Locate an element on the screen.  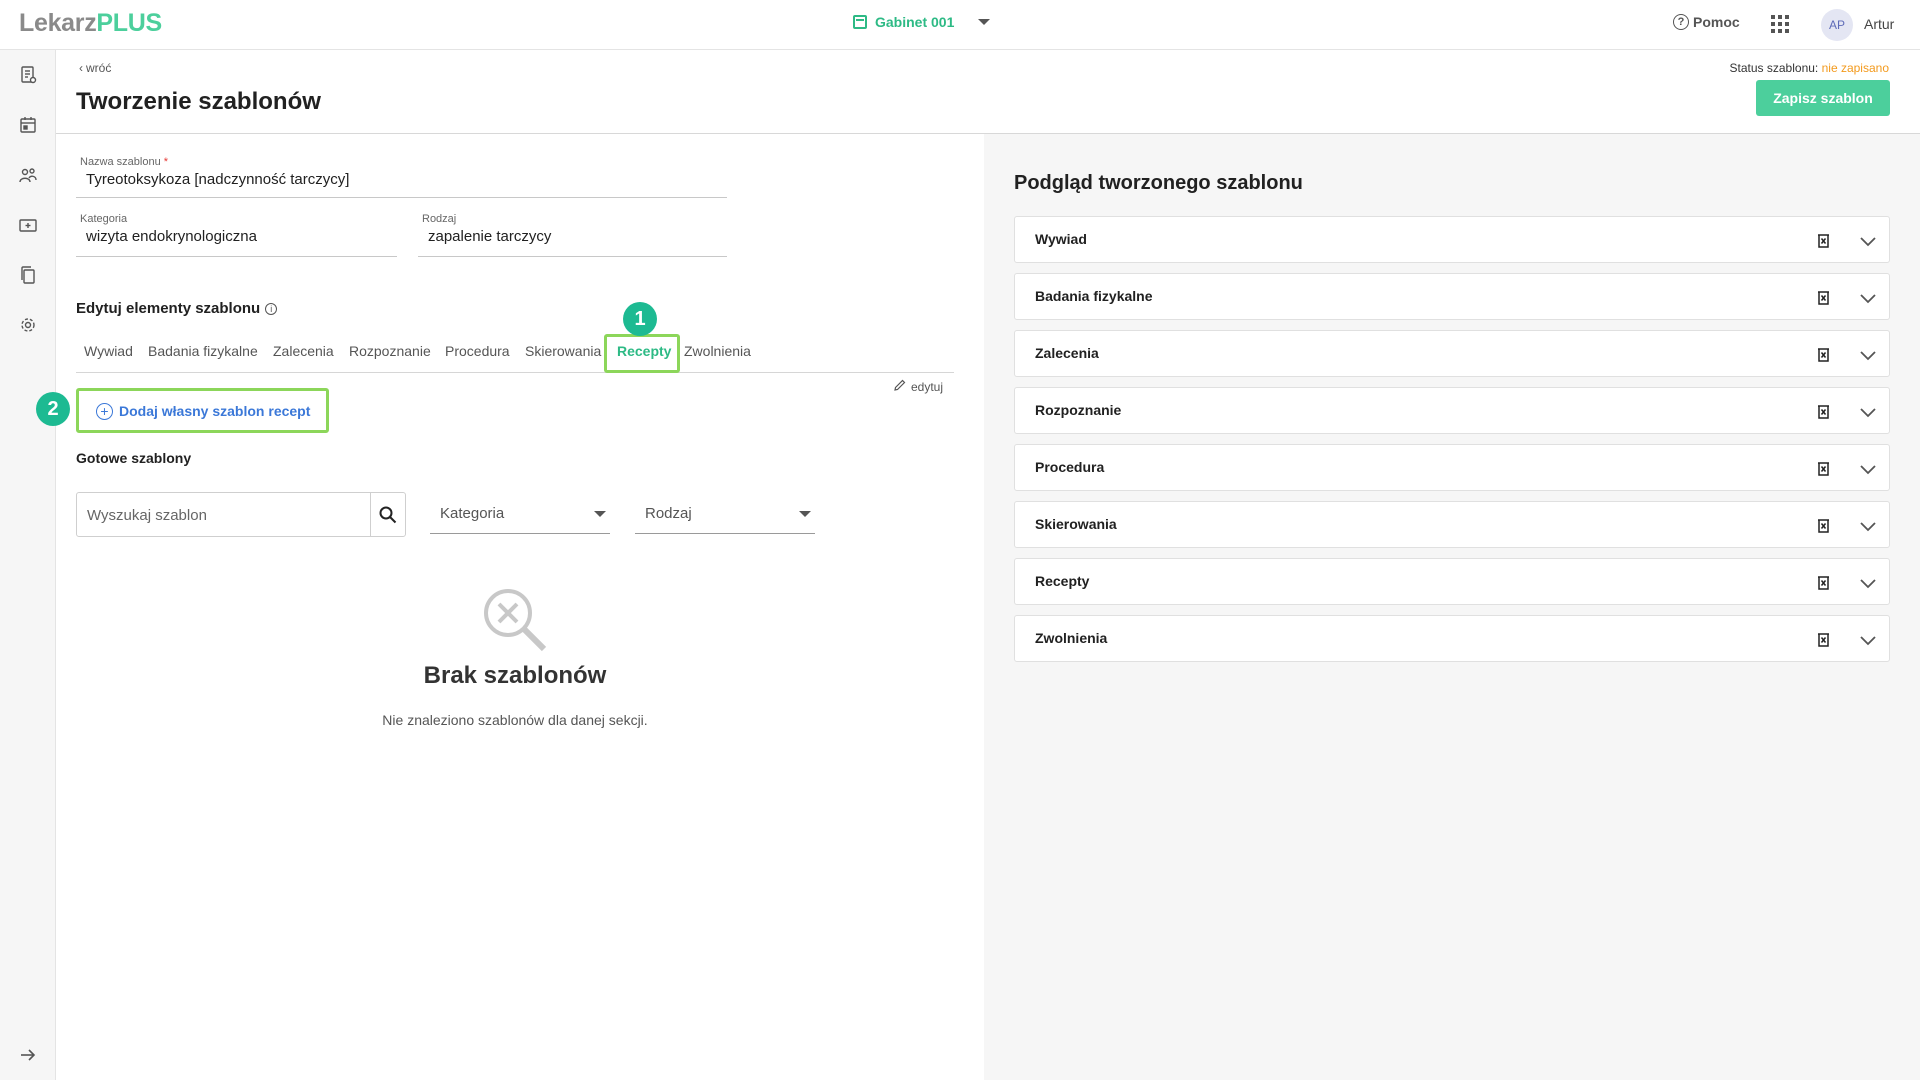
info-icon: i is located at coordinates (271, 308).